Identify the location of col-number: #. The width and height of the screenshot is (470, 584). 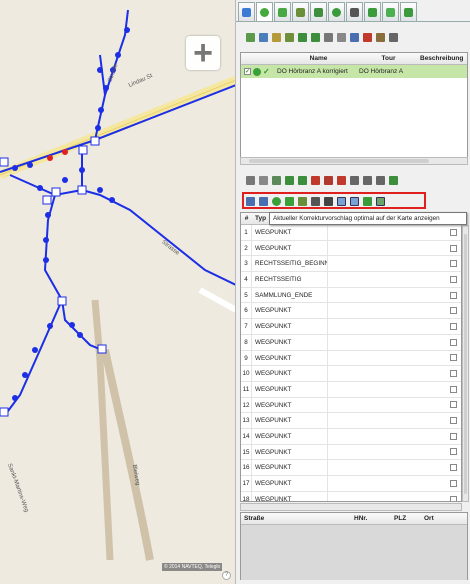
(246, 218).